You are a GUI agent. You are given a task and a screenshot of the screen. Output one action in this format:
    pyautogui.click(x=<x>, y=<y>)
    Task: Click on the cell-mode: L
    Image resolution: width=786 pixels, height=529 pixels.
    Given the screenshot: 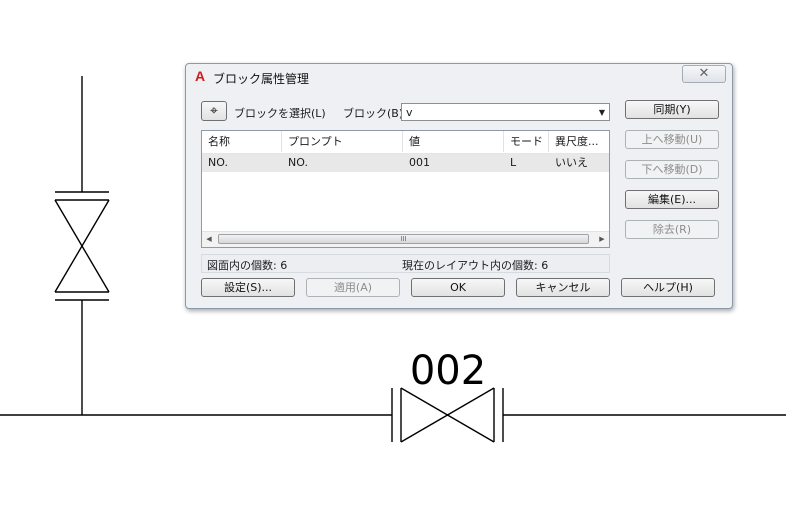 What is the action you would take?
    pyautogui.click(x=513, y=162)
    